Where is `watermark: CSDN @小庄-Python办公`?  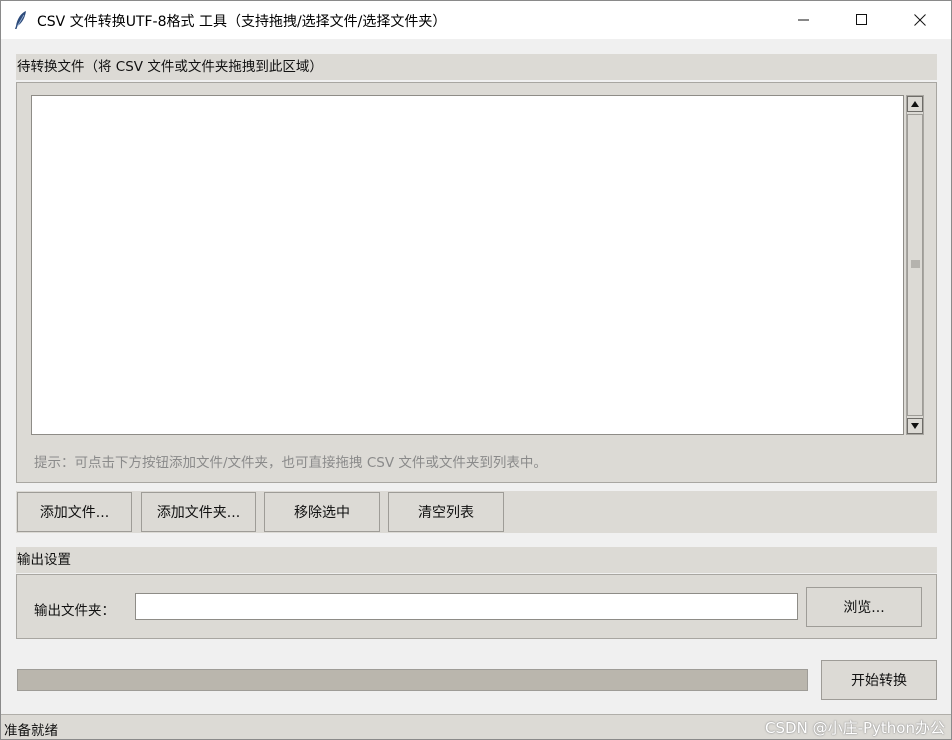
watermark: CSDN @小庄-Python办公 is located at coordinates (855, 728).